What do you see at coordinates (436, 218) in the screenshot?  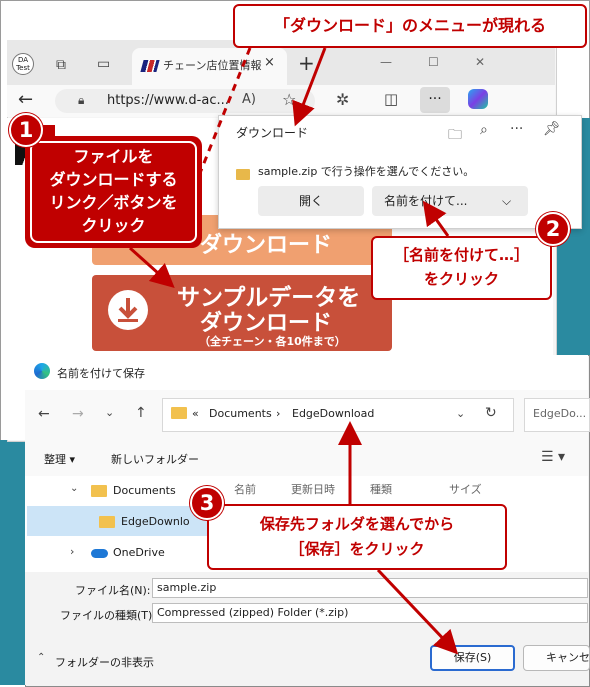 I see `arrow-step2` at bounding box center [436, 218].